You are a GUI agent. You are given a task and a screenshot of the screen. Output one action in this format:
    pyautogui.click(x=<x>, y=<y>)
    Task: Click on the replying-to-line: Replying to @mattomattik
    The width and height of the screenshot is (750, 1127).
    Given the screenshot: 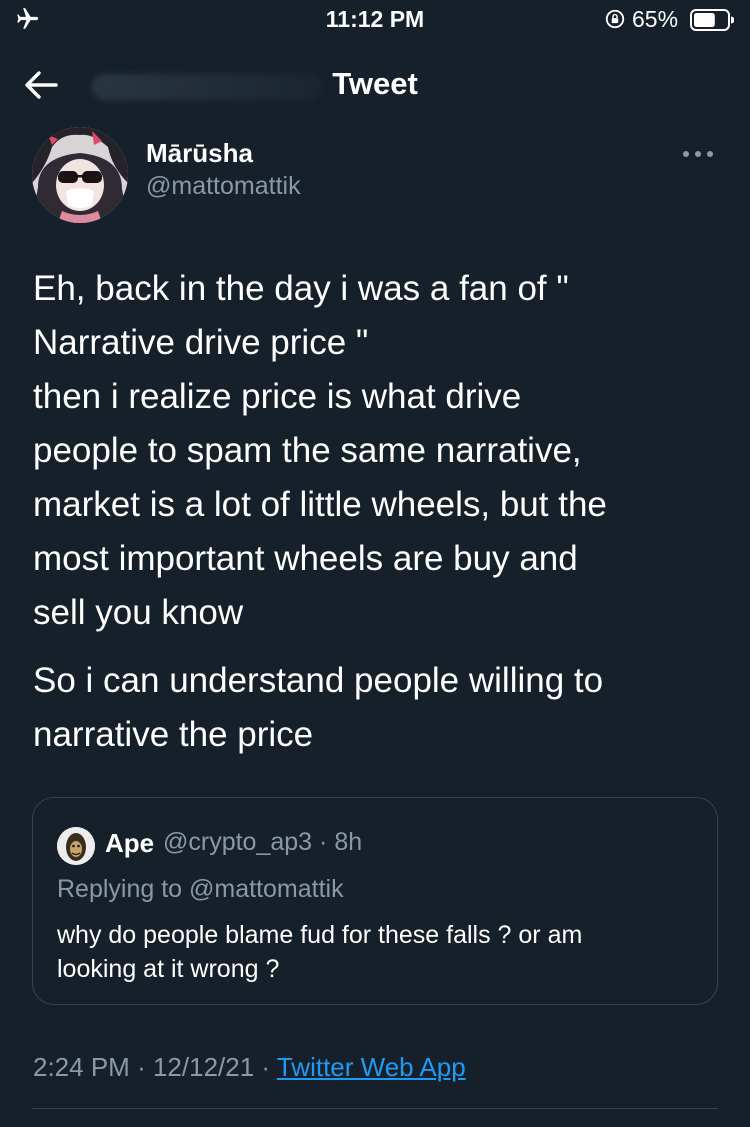 What is the action you would take?
    pyautogui.click(x=200, y=889)
    